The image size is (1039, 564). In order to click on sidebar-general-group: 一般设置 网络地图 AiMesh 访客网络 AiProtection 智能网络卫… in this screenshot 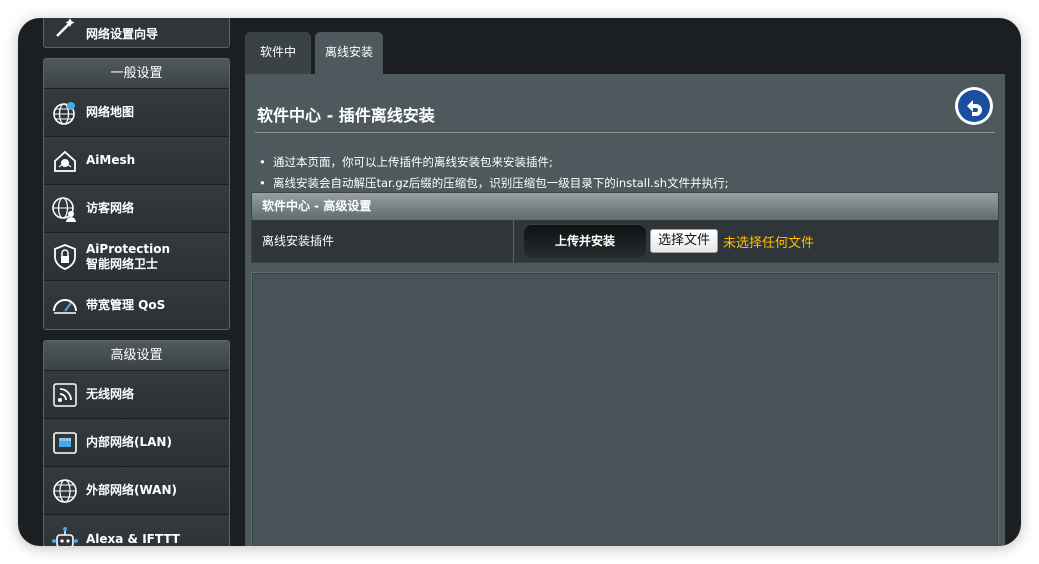, I will do `click(136, 194)`.